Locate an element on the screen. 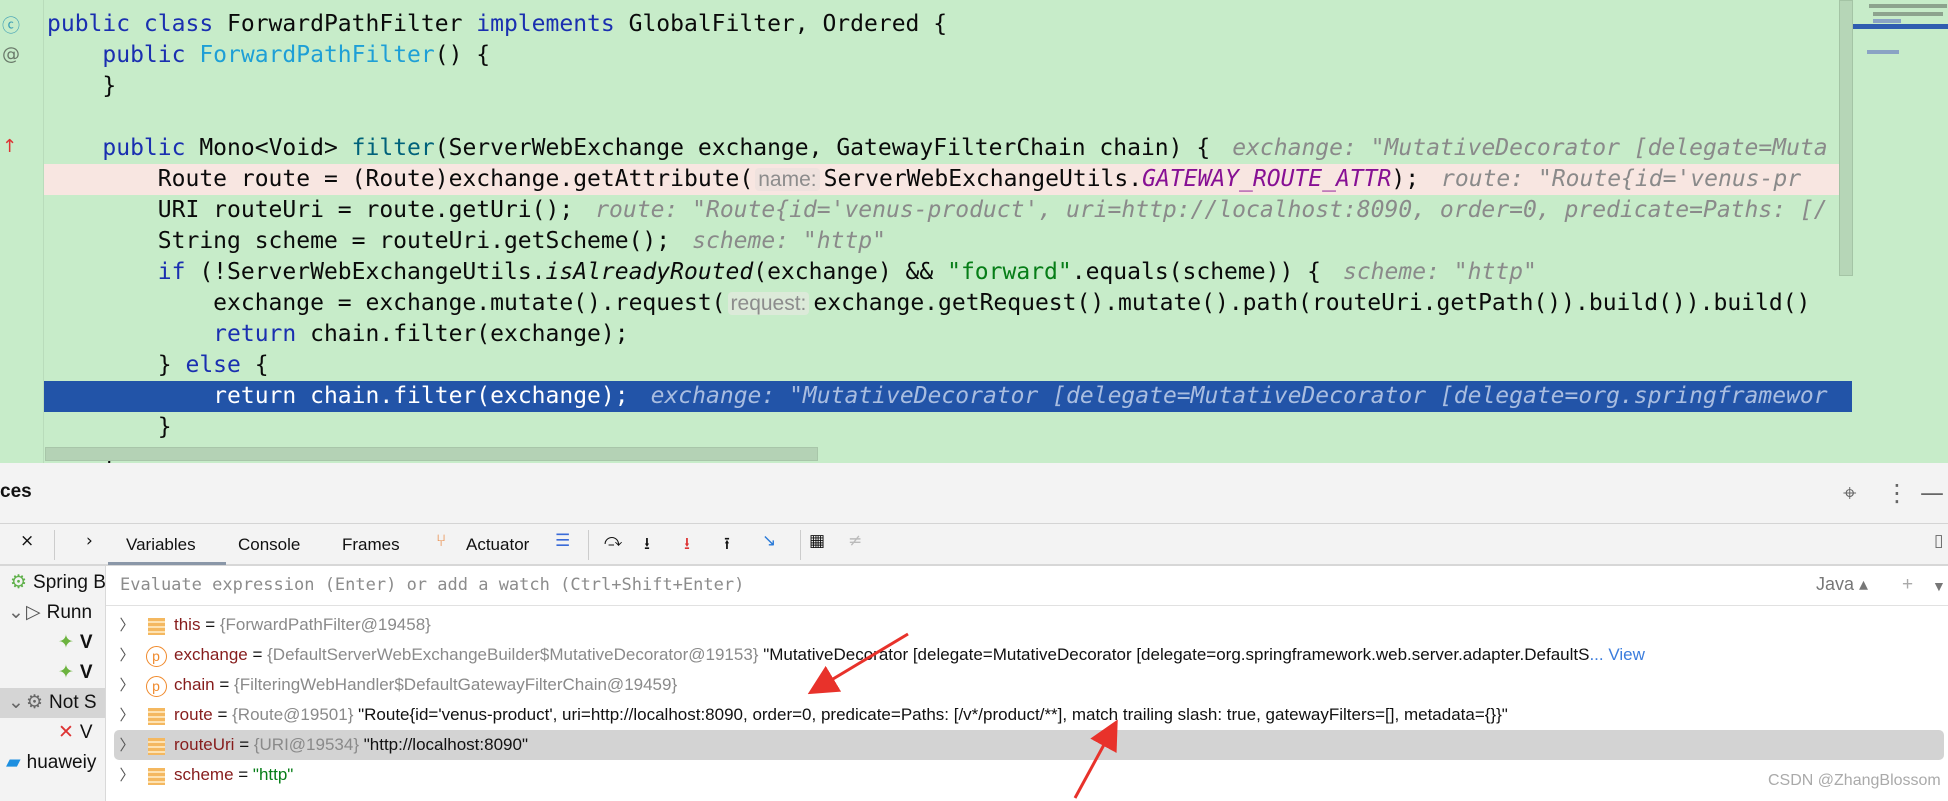 The height and width of the screenshot is (801, 1948). language-selector: Java ▴ is located at coordinates (1842, 584).